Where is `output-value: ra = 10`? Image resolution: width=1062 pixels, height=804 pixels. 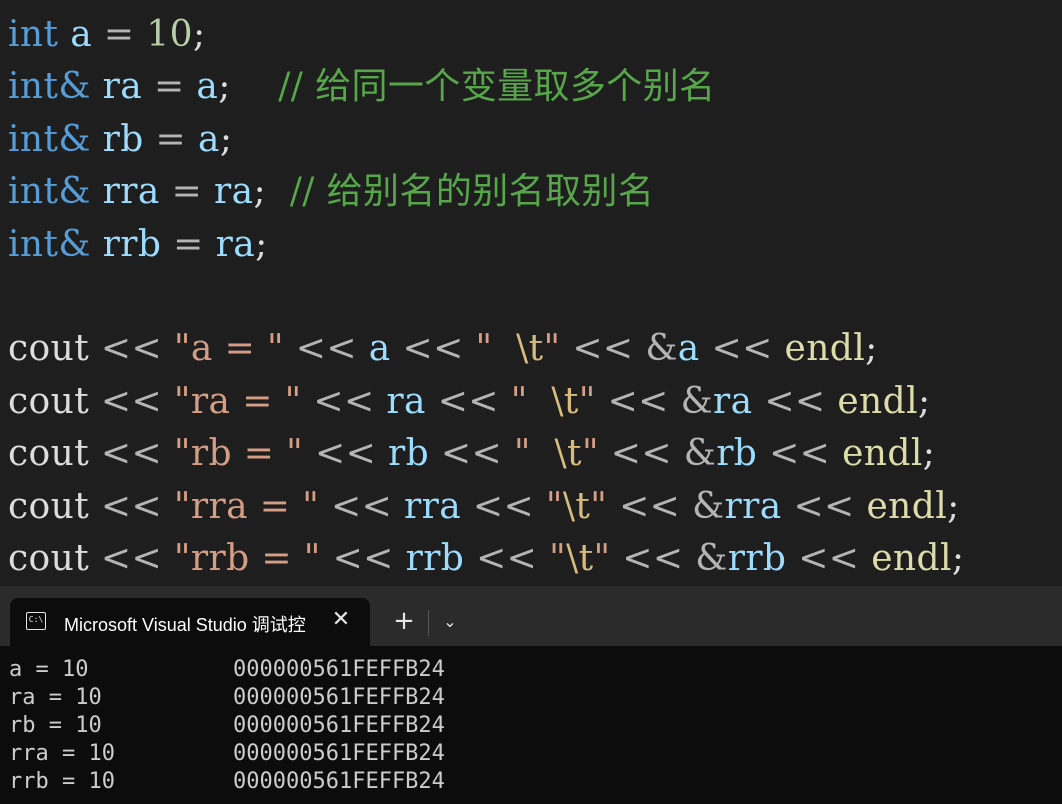 output-value: ra = 10 is located at coordinates (55, 697).